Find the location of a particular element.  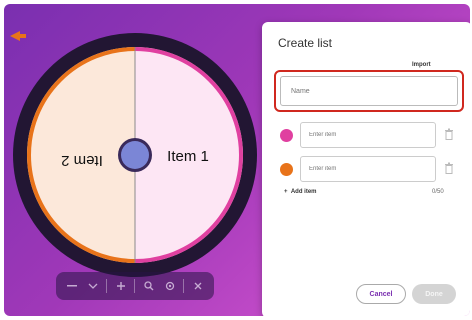

item-count: 0/50 is located at coordinates (438, 192).